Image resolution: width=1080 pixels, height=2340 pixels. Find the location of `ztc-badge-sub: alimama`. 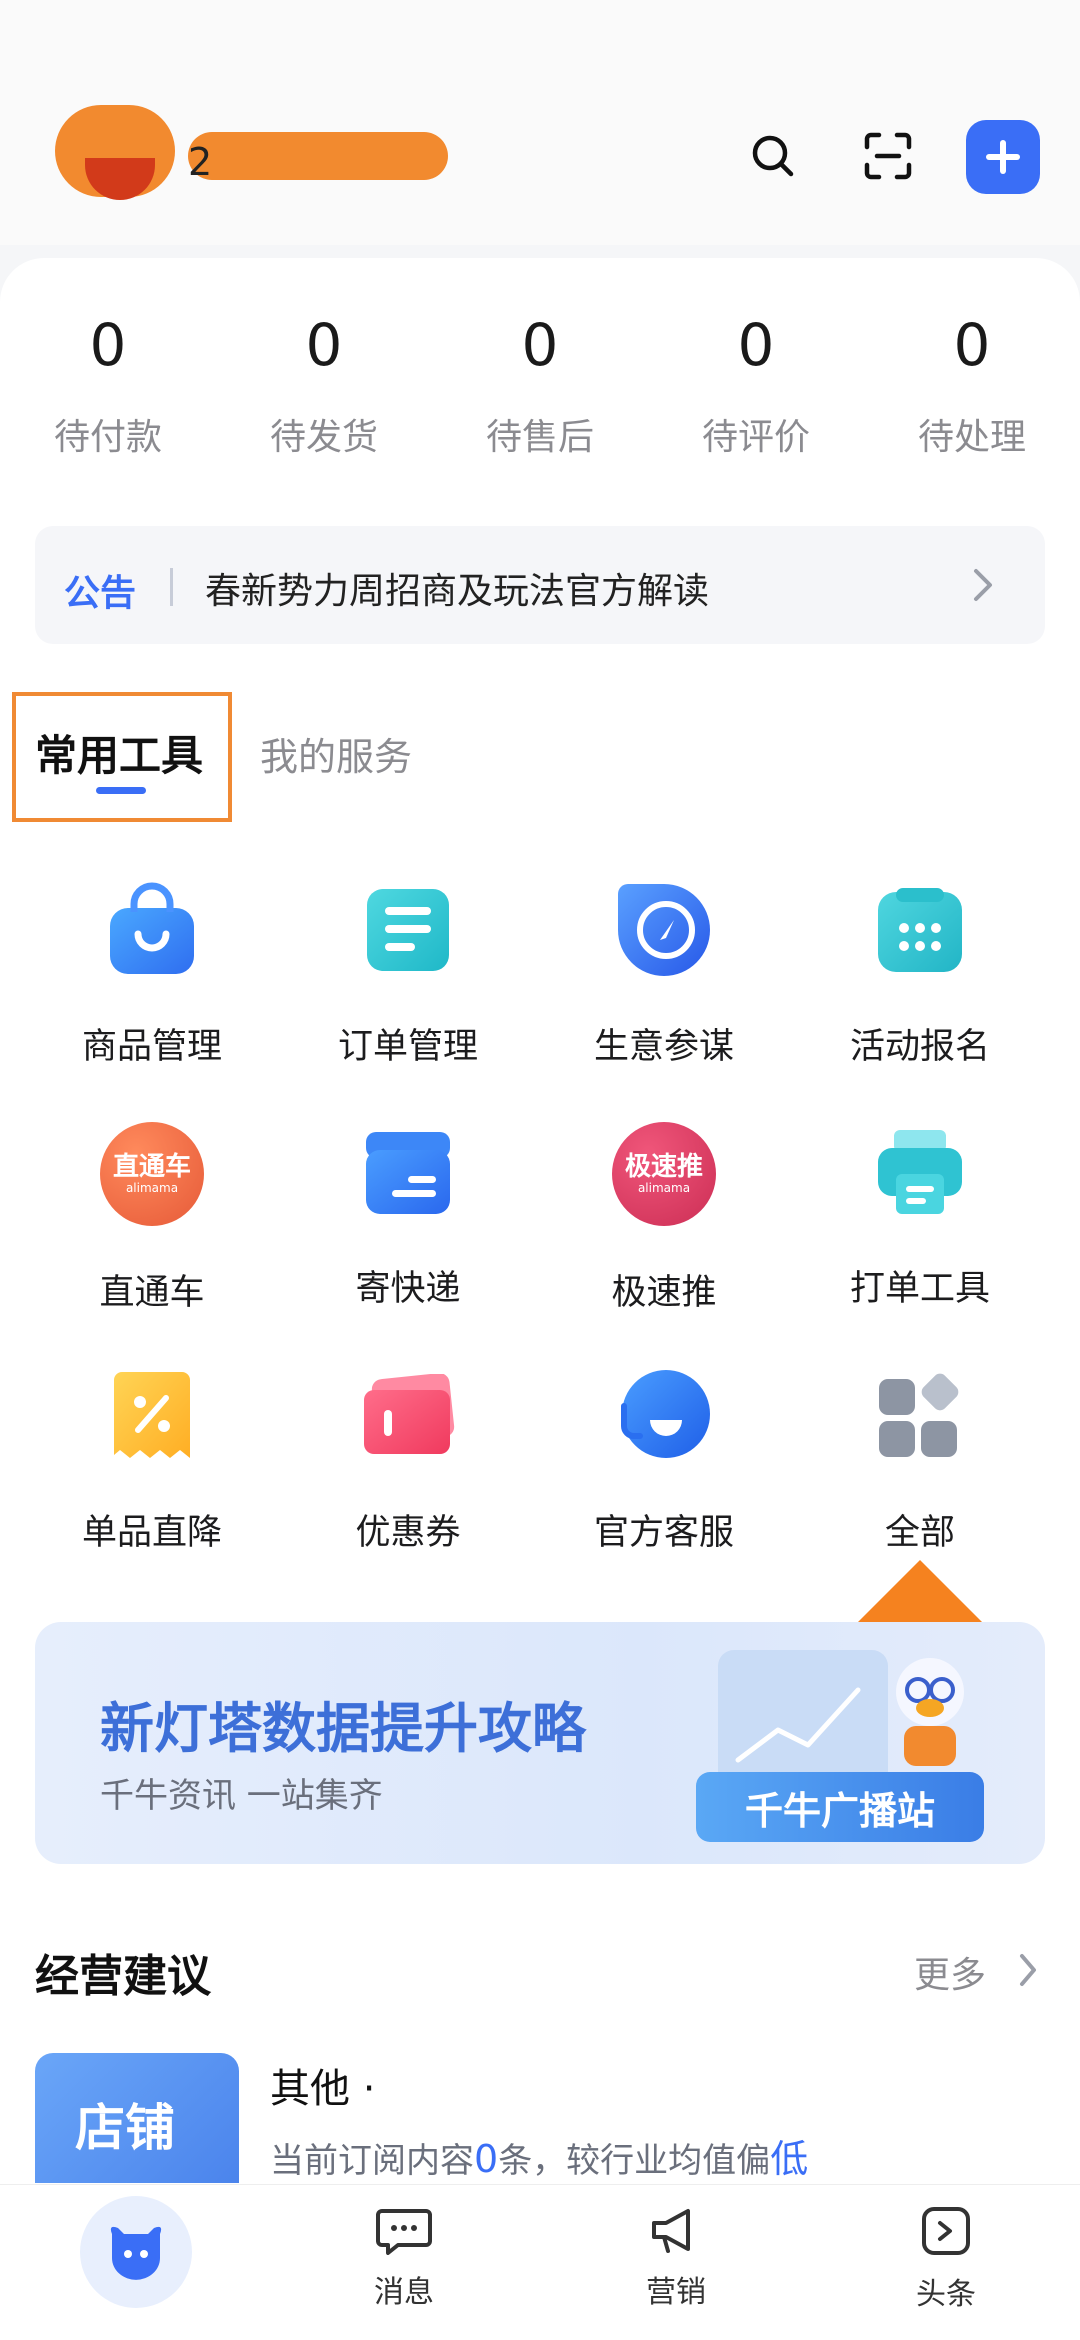

ztc-badge-sub: alimama is located at coordinates (152, 1188).